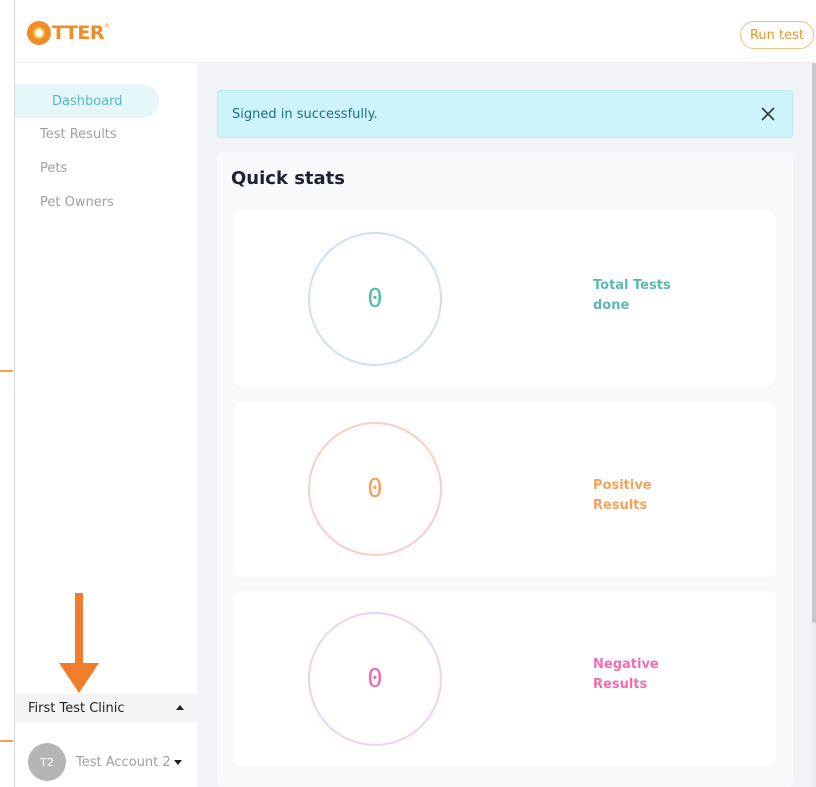  Describe the element at coordinates (505, 114) in the screenshot. I see `success-alert: Signed in successfully.` at that location.